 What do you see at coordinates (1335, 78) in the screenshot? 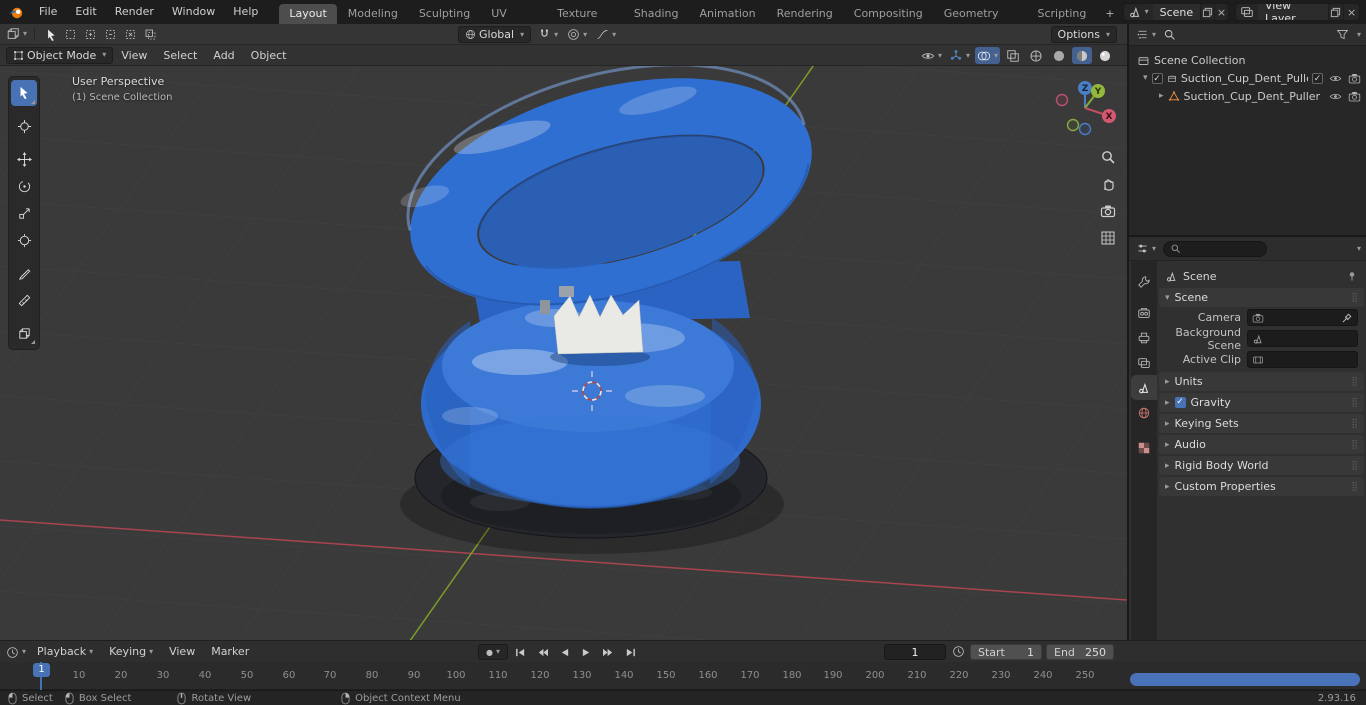
I see `hide-eye-icon` at bounding box center [1335, 78].